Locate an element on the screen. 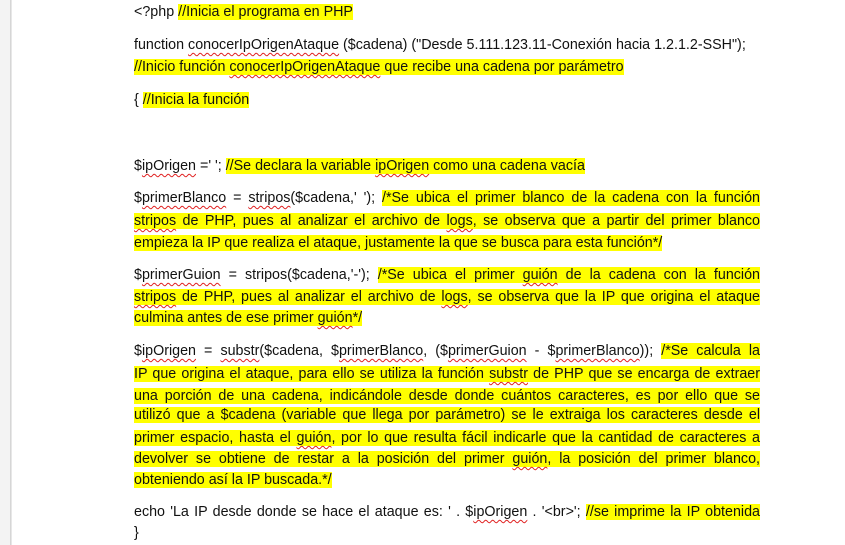 The height and width of the screenshot is (545, 845). line-php-open: <?php //Inicia el programa en PHP is located at coordinates (243, 12).